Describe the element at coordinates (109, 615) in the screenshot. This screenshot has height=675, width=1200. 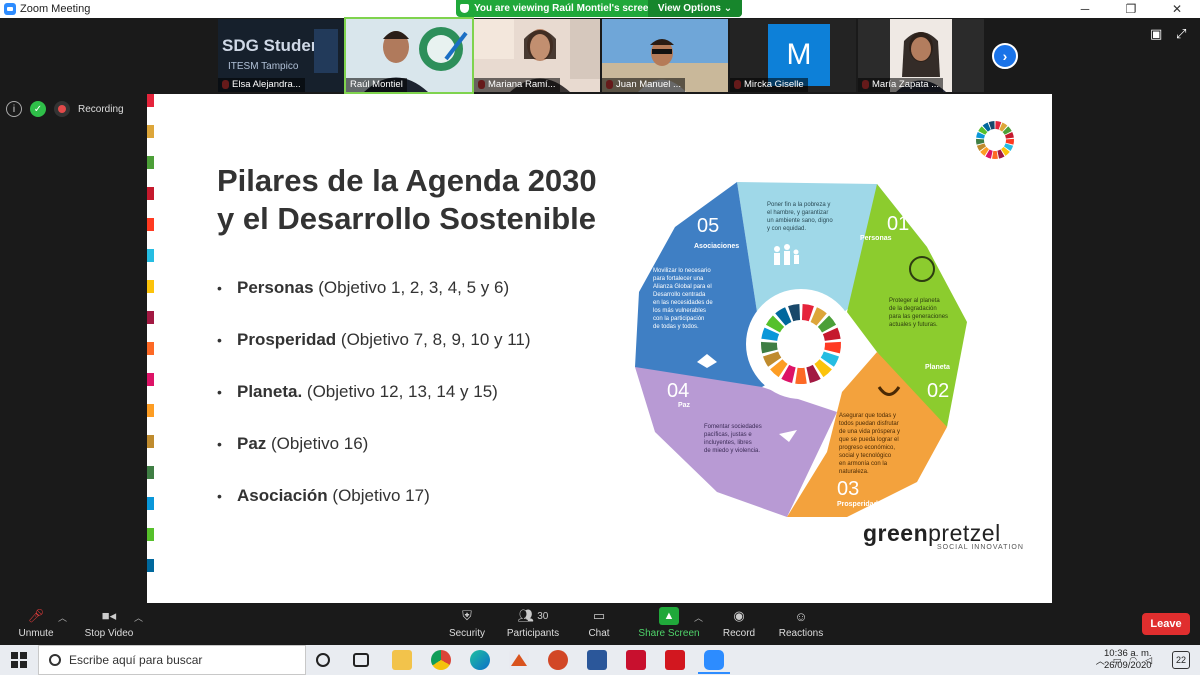
I see `video-camera-icon: ■◂` at that location.